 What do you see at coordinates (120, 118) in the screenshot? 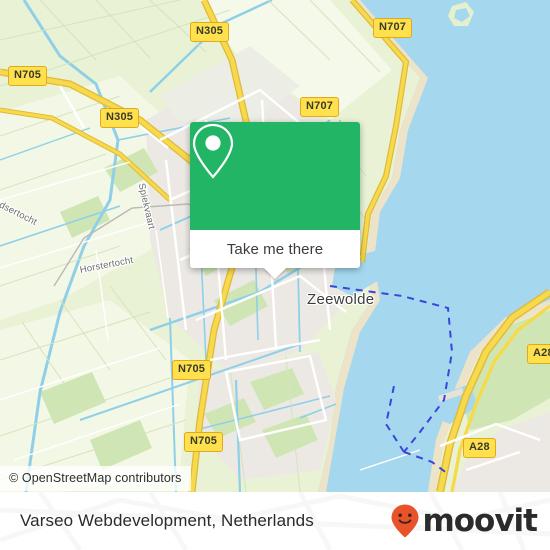
I see `road-shield-n305-west: N305` at bounding box center [120, 118].